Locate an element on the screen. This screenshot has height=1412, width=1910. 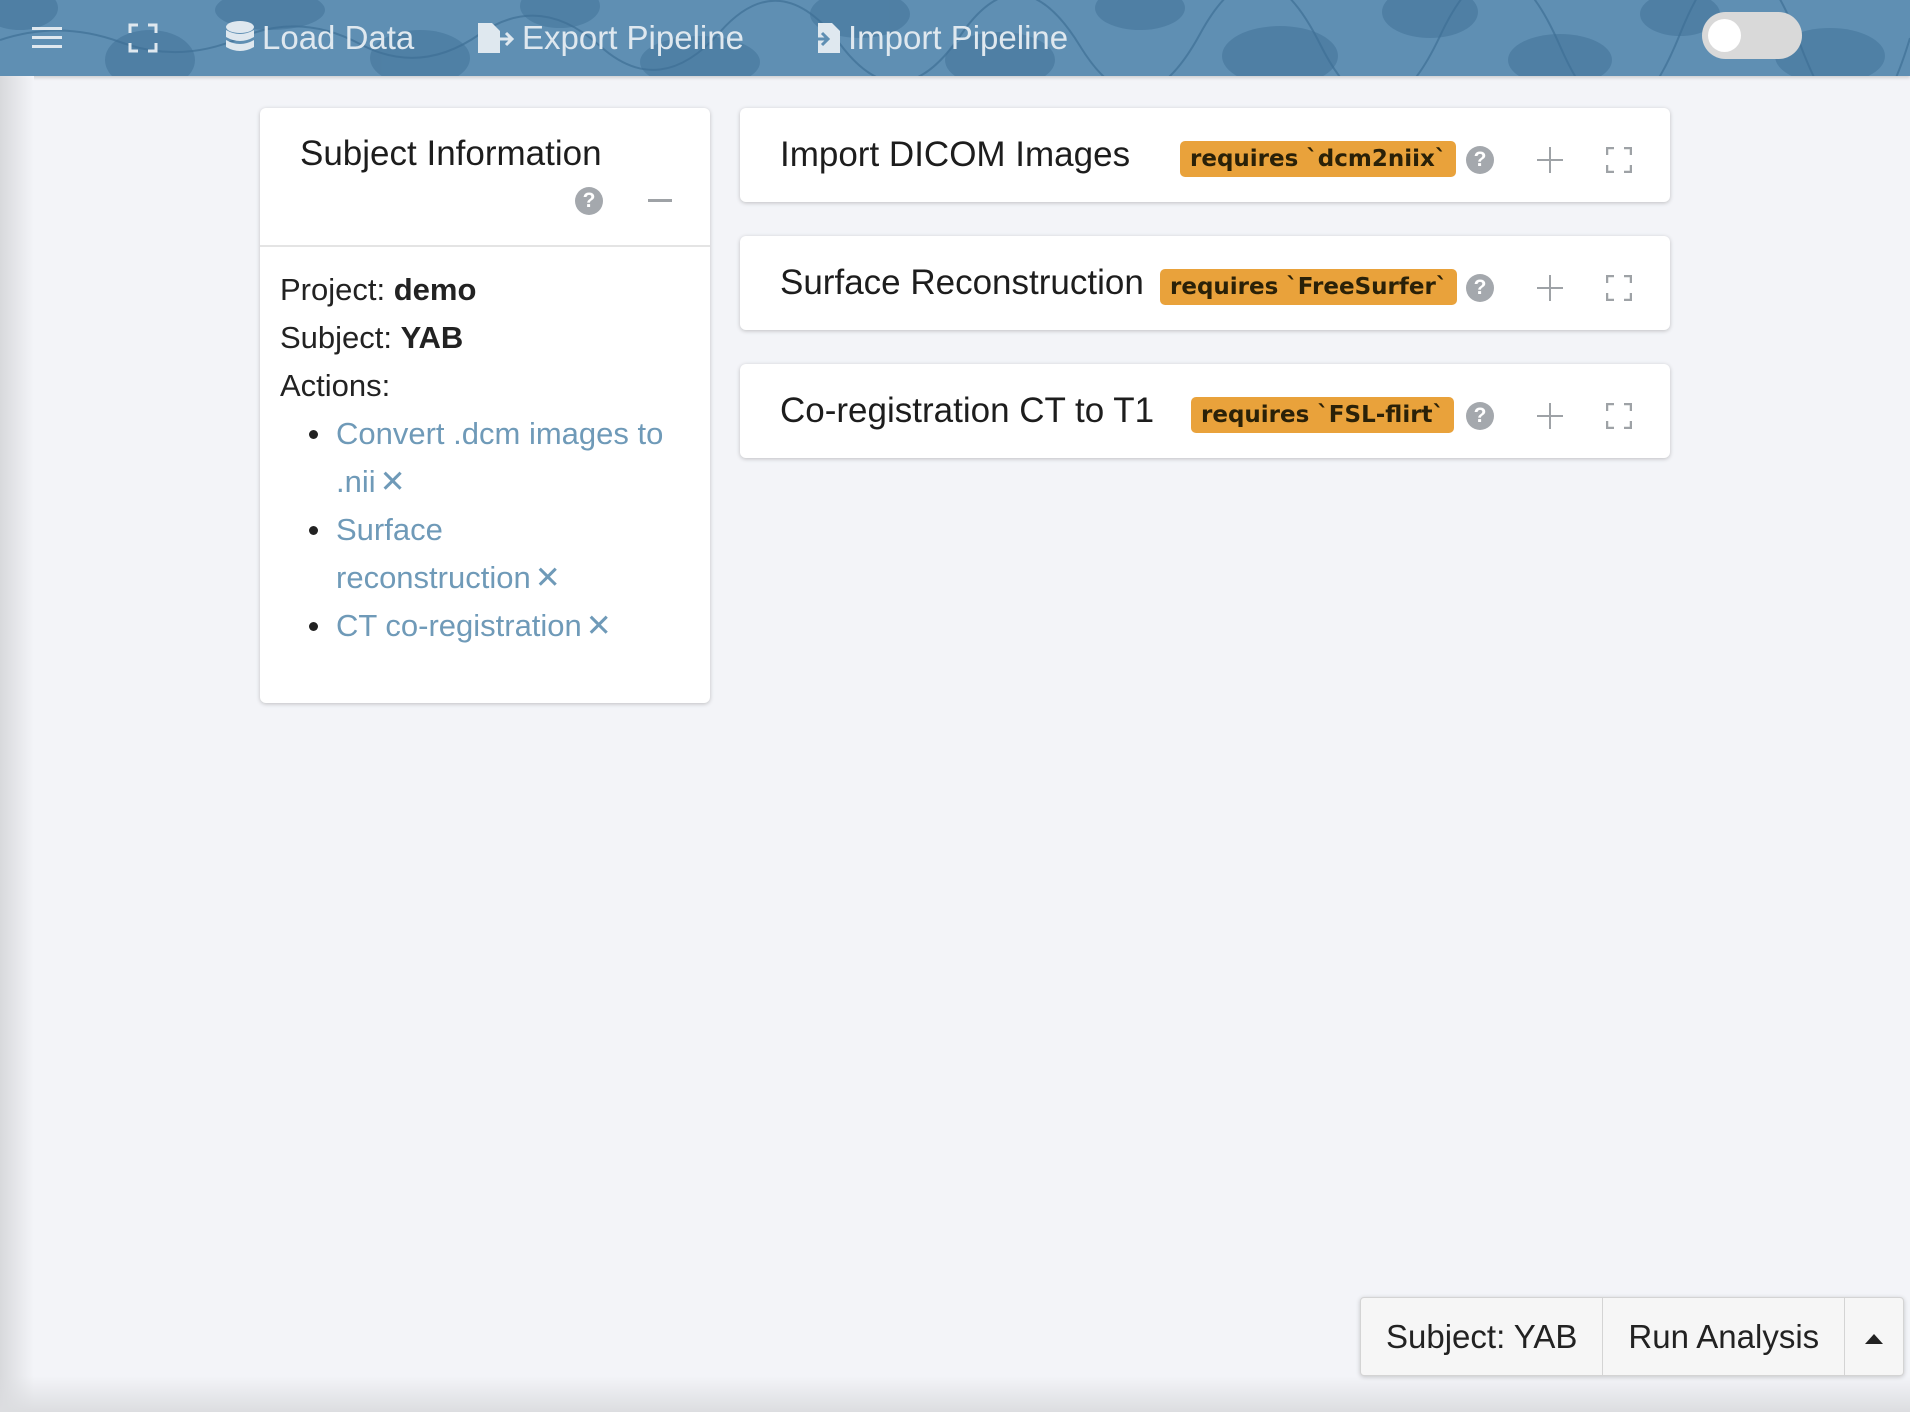
action-item: CT co-registration ✕ is located at coordinates (487, 626).